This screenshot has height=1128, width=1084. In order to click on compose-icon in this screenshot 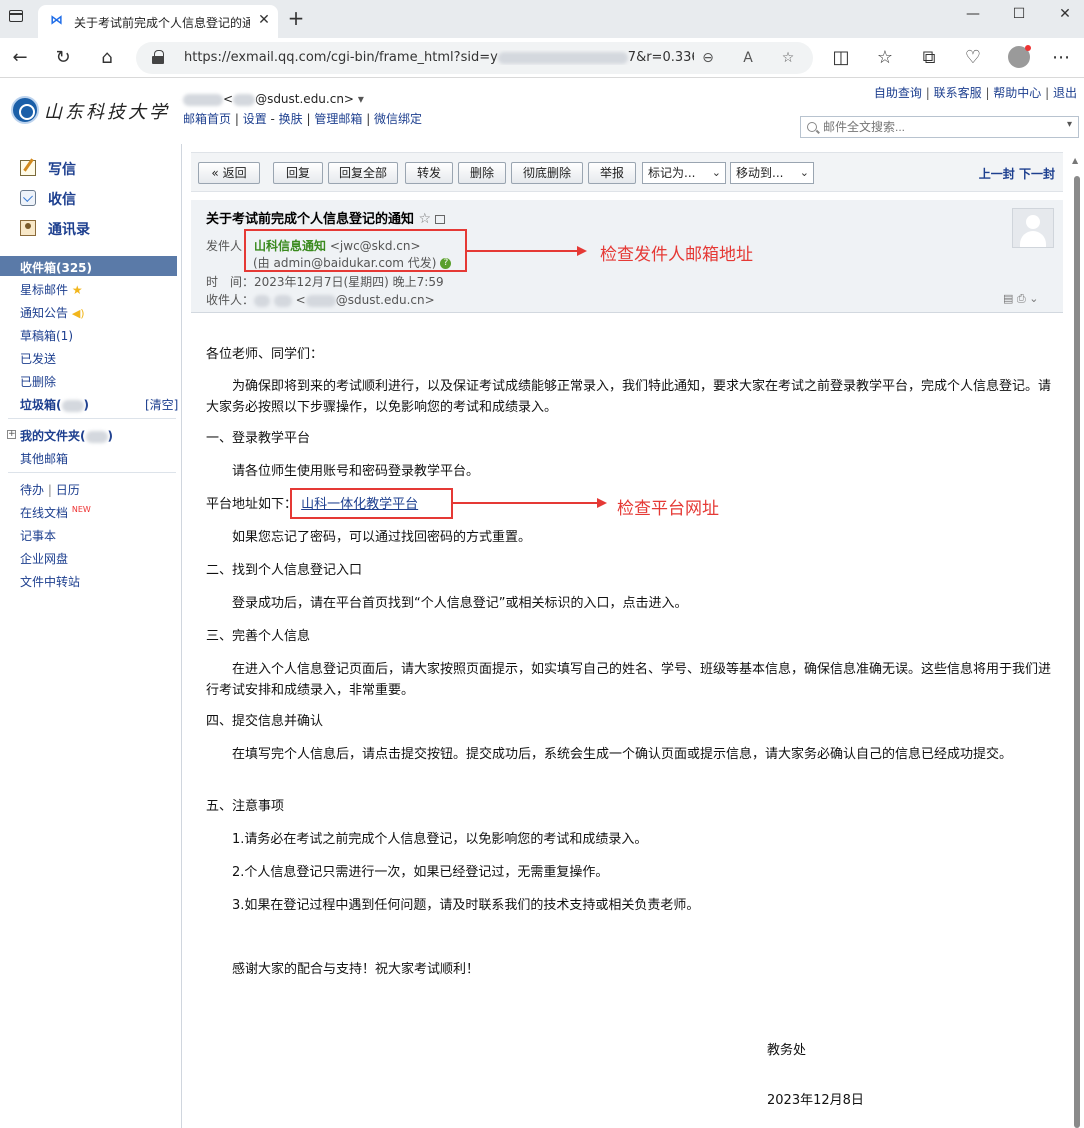, I will do `click(28, 168)`.